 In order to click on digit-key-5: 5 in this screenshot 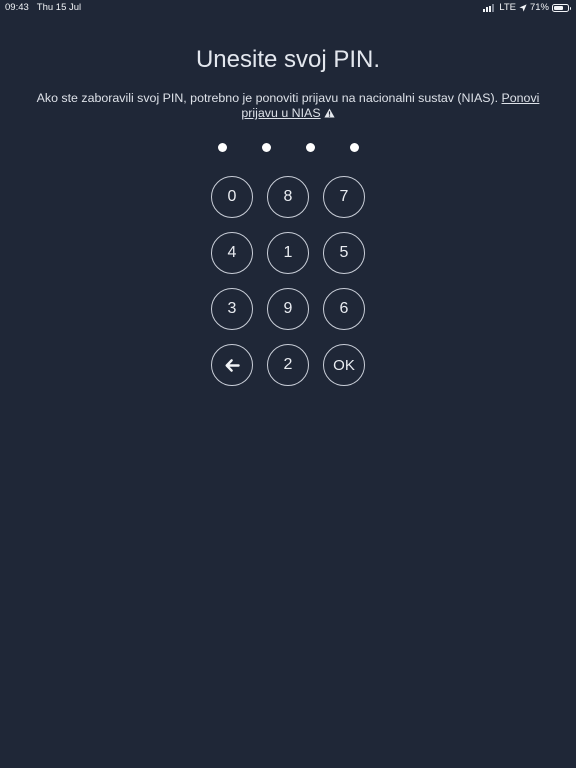, I will do `click(344, 253)`.